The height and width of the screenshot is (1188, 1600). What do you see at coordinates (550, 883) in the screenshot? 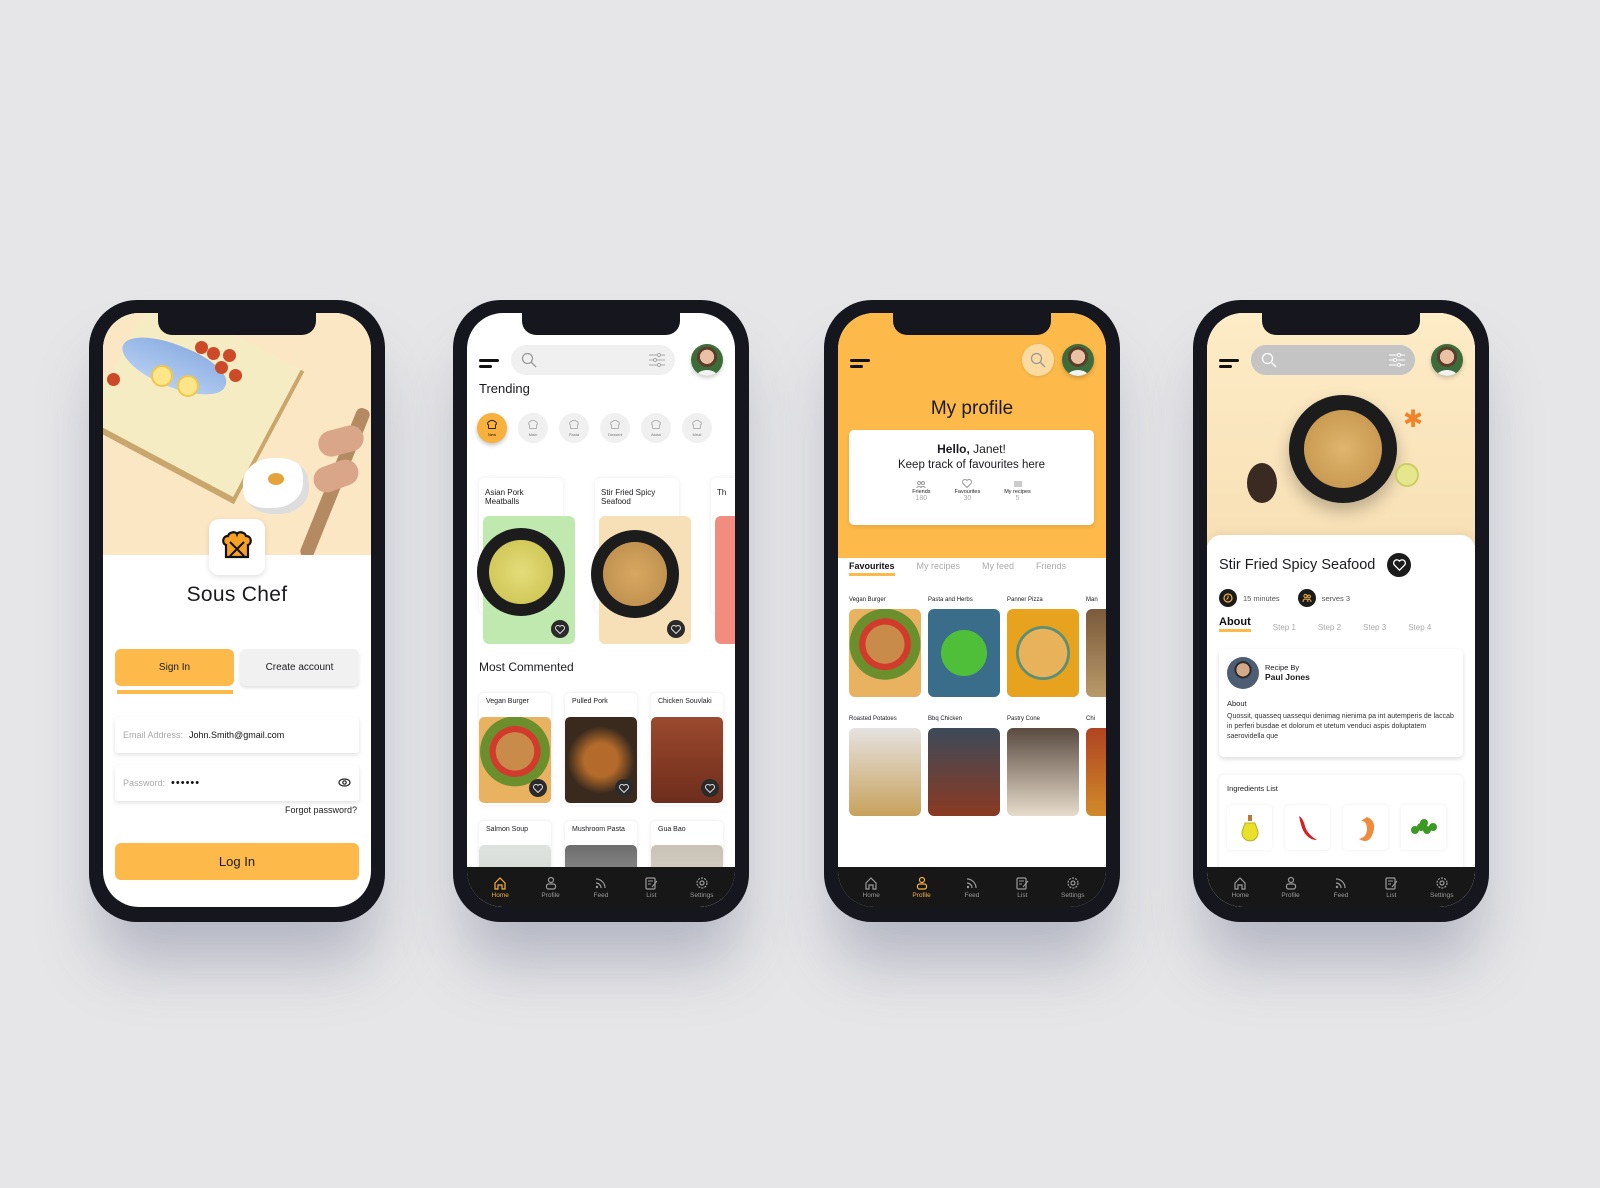
I see `profile-icon` at bounding box center [550, 883].